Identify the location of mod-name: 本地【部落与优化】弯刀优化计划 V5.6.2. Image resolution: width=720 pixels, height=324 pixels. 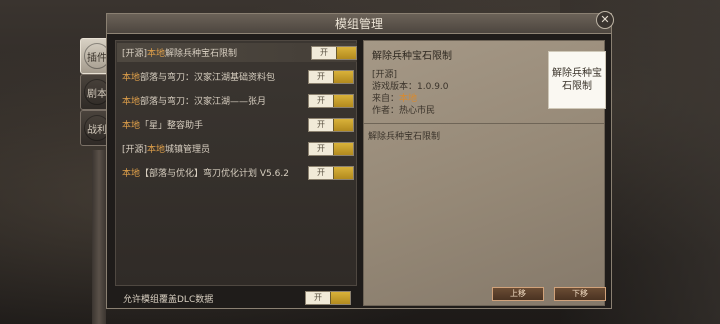
(205, 174).